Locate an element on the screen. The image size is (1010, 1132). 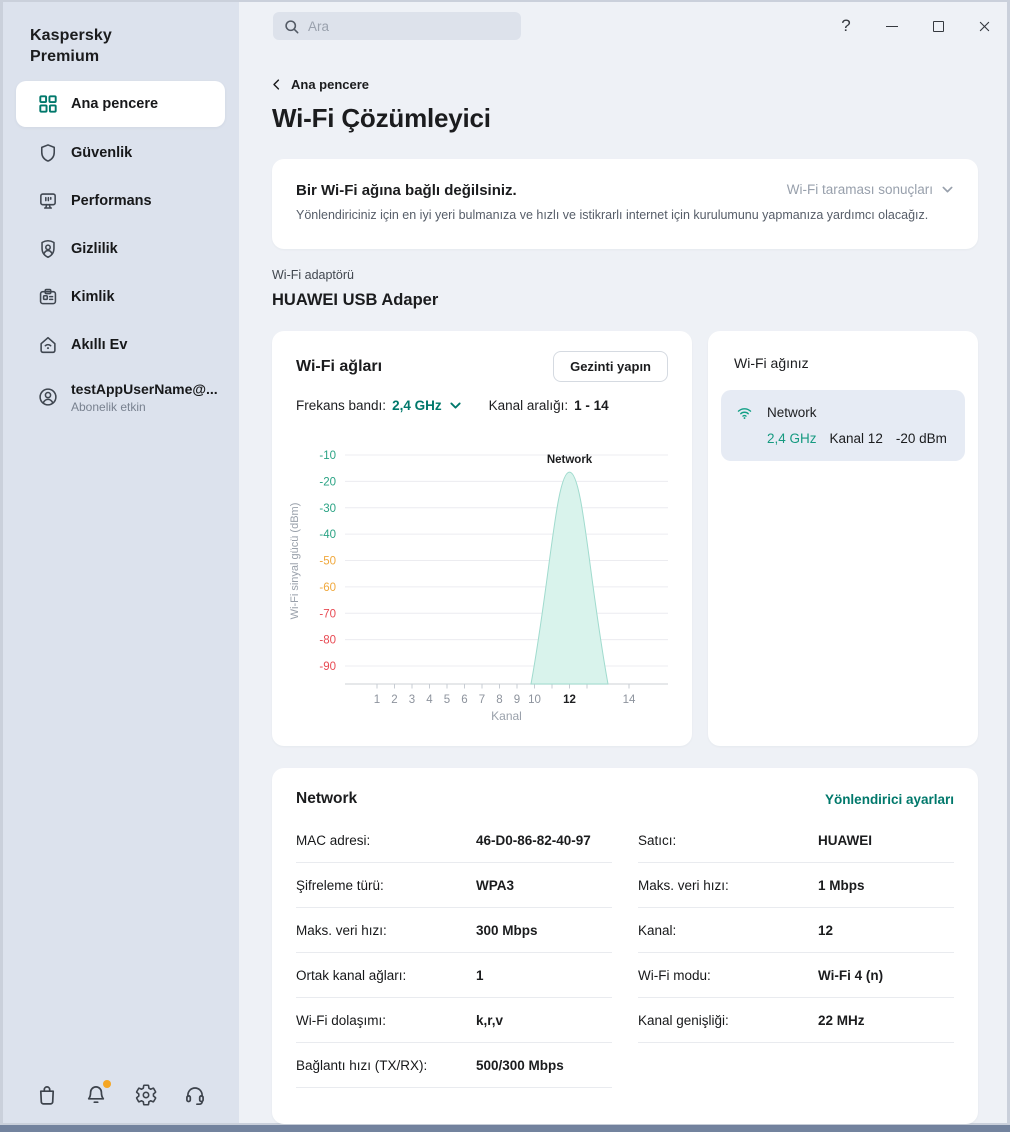
sidebar-item-label: Kimlik is located at coordinates (93, 297).